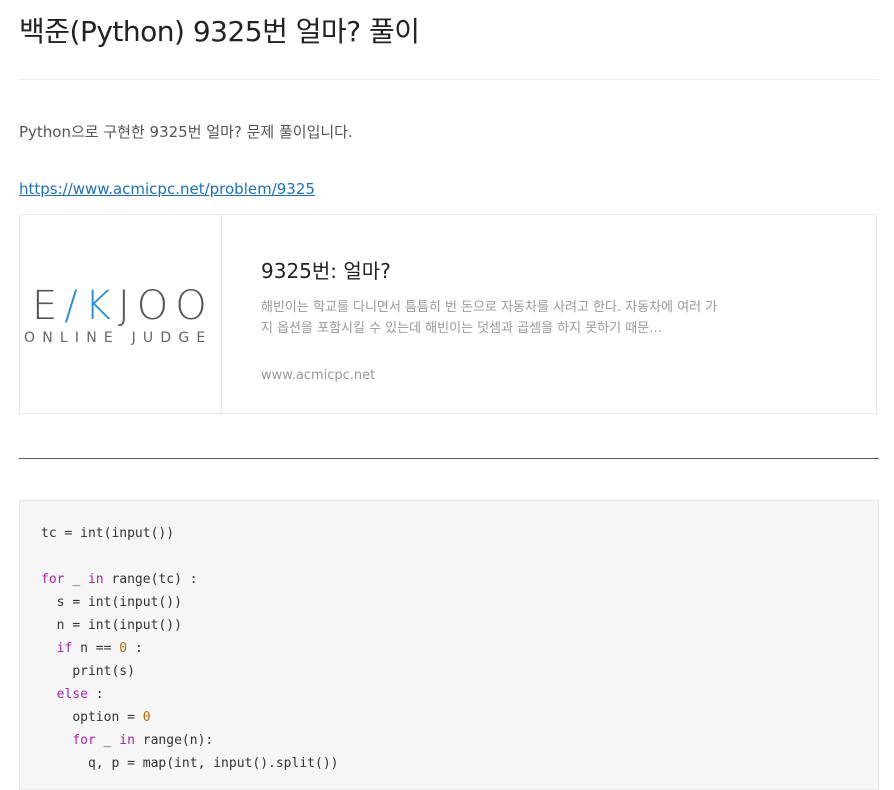 This screenshot has width=894, height=790. Describe the element at coordinates (99, 648) in the screenshot. I see `code-line: if n == 0 :` at that location.